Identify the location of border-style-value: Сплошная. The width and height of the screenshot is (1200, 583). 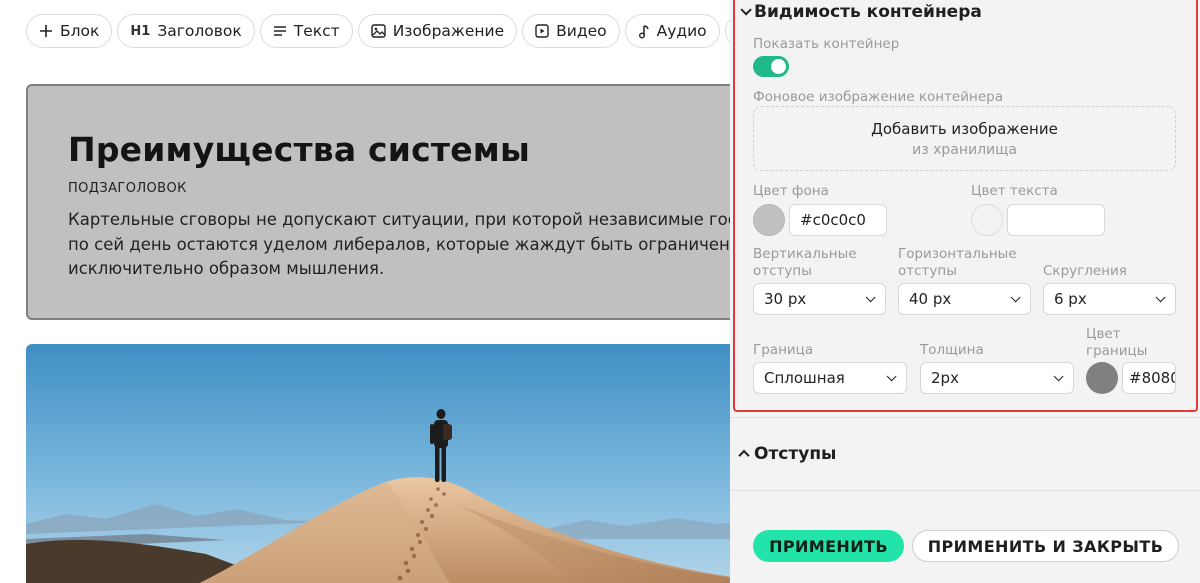
(804, 378).